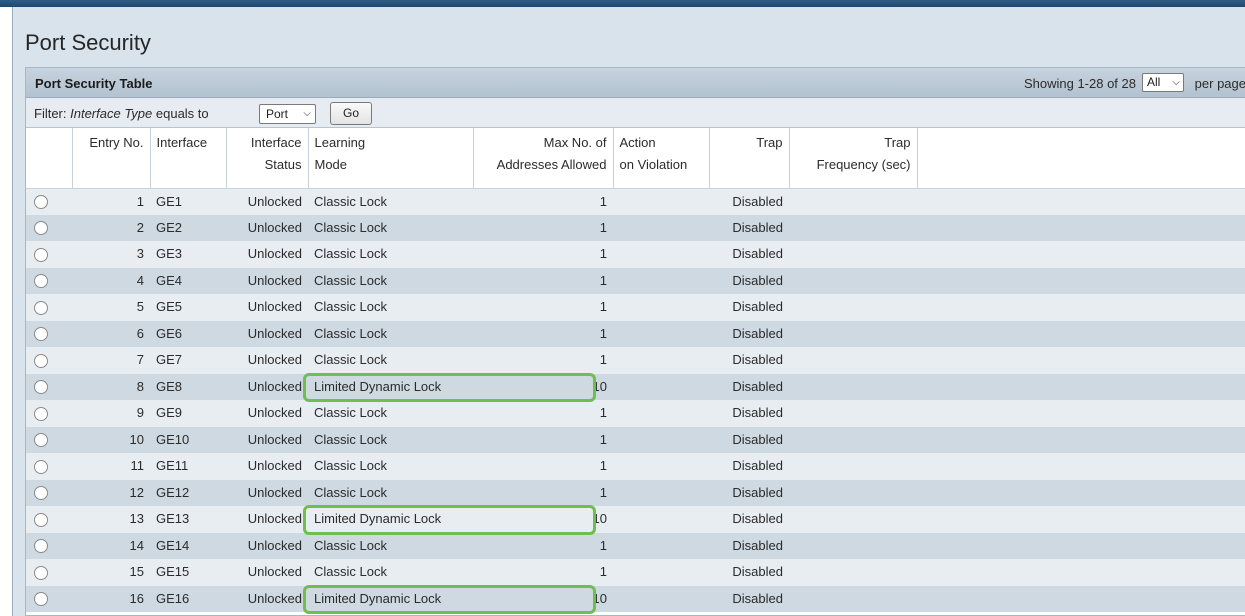  Describe the element at coordinates (111, 572) in the screenshot. I see `entry-no-cell: 15` at that location.